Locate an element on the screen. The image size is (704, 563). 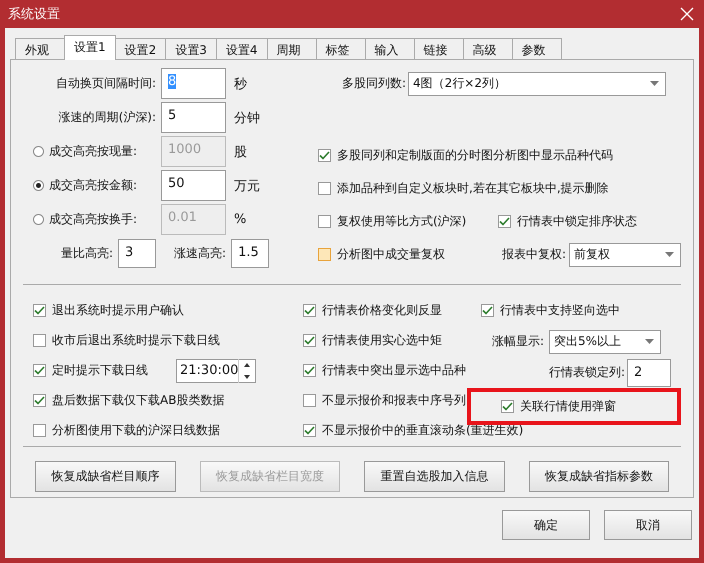
checkbox-label: 关联行情使用弹窗 is located at coordinates (568, 406).